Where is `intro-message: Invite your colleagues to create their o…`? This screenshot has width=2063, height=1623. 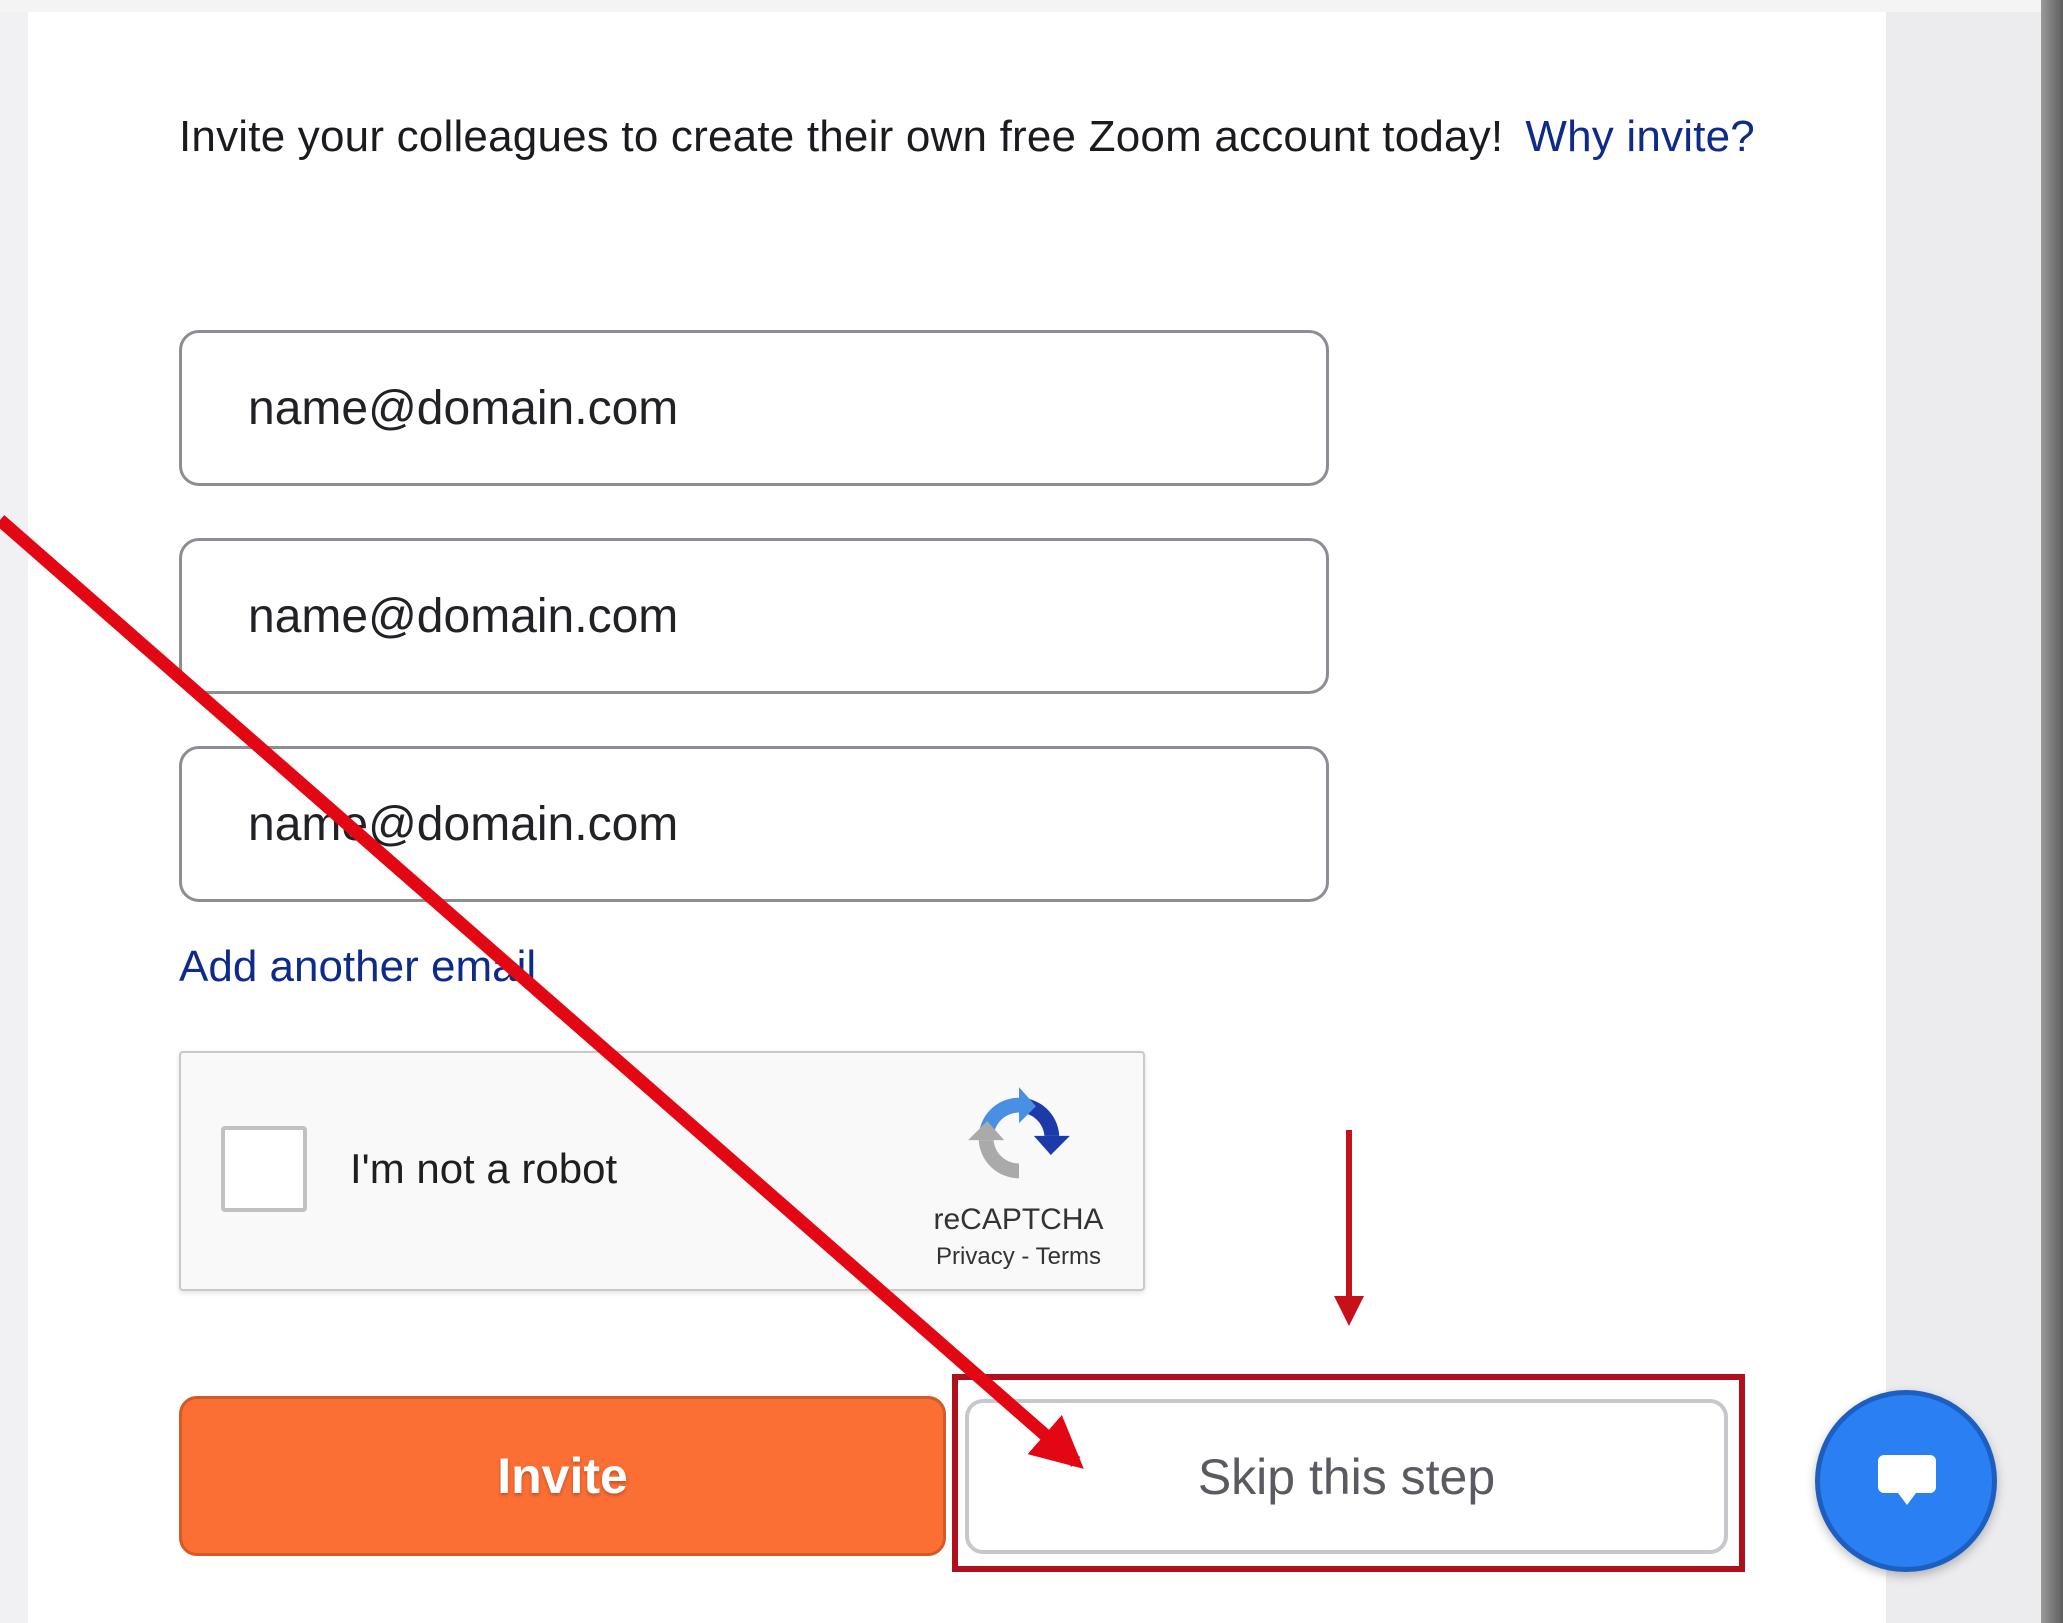 intro-message: Invite your colleagues to create their o… is located at coordinates (841, 136).